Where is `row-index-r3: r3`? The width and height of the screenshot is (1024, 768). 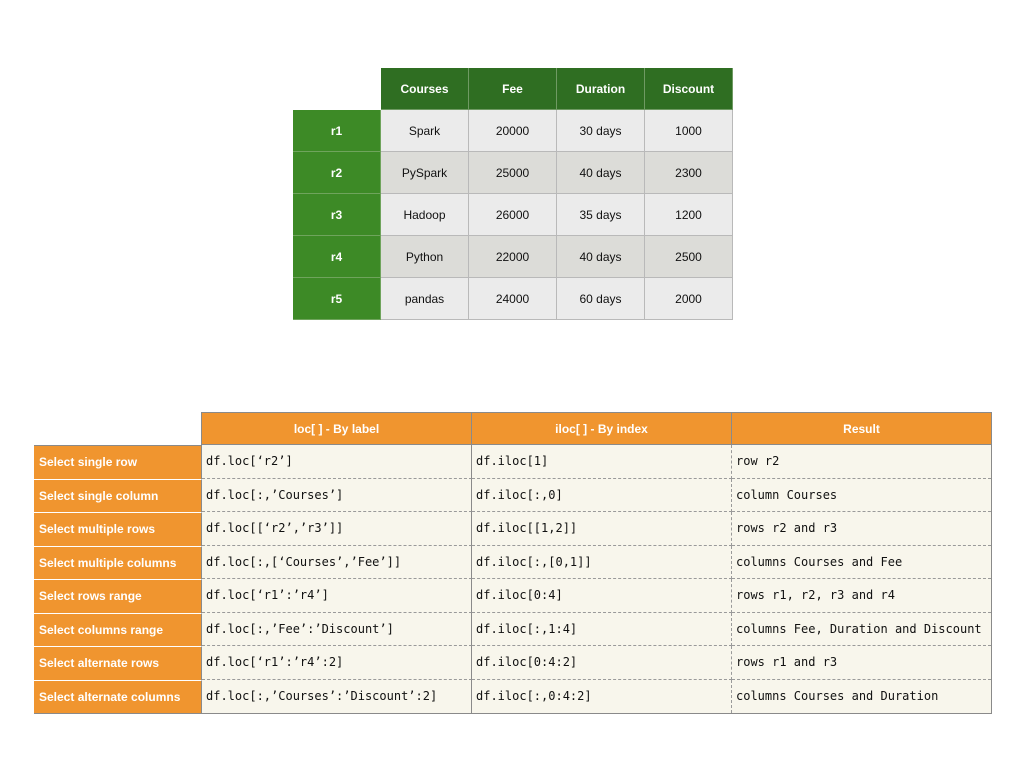 row-index-r3: r3 is located at coordinates (337, 215).